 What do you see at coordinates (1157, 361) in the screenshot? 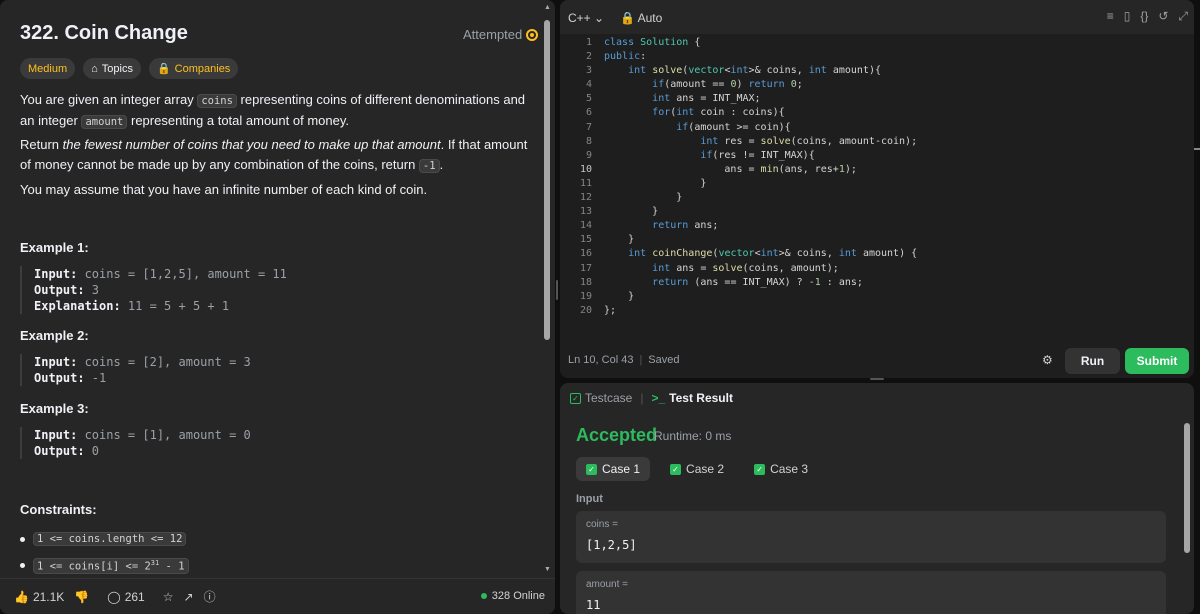
I see `submit-button: Submit` at bounding box center [1157, 361].